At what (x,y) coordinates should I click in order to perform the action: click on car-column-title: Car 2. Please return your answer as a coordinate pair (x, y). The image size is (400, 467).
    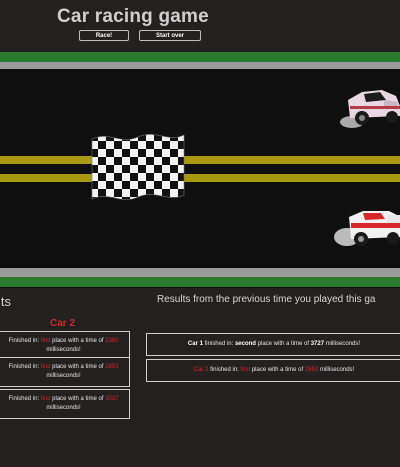
    Looking at the image, I should click on (63, 323).